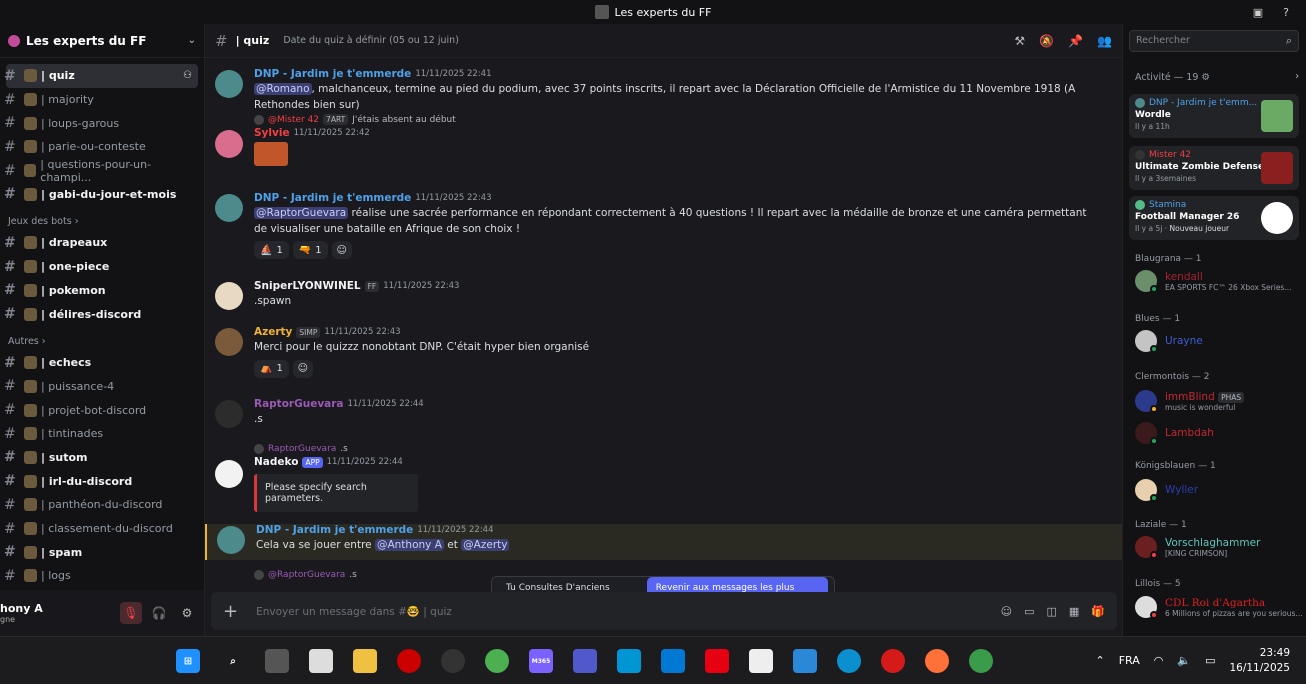 This screenshot has width=1306, height=684. What do you see at coordinates (159, 613) in the screenshot?
I see `headphones-icon: 🎧` at bounding box center [159, 613].